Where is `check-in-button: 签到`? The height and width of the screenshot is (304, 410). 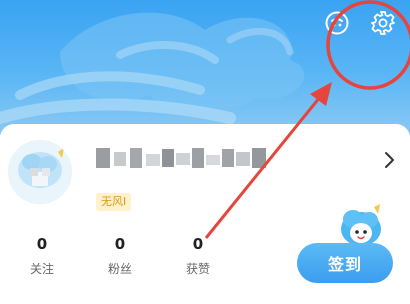
check-in-button: 签到 is located at coordinates (345, 263).